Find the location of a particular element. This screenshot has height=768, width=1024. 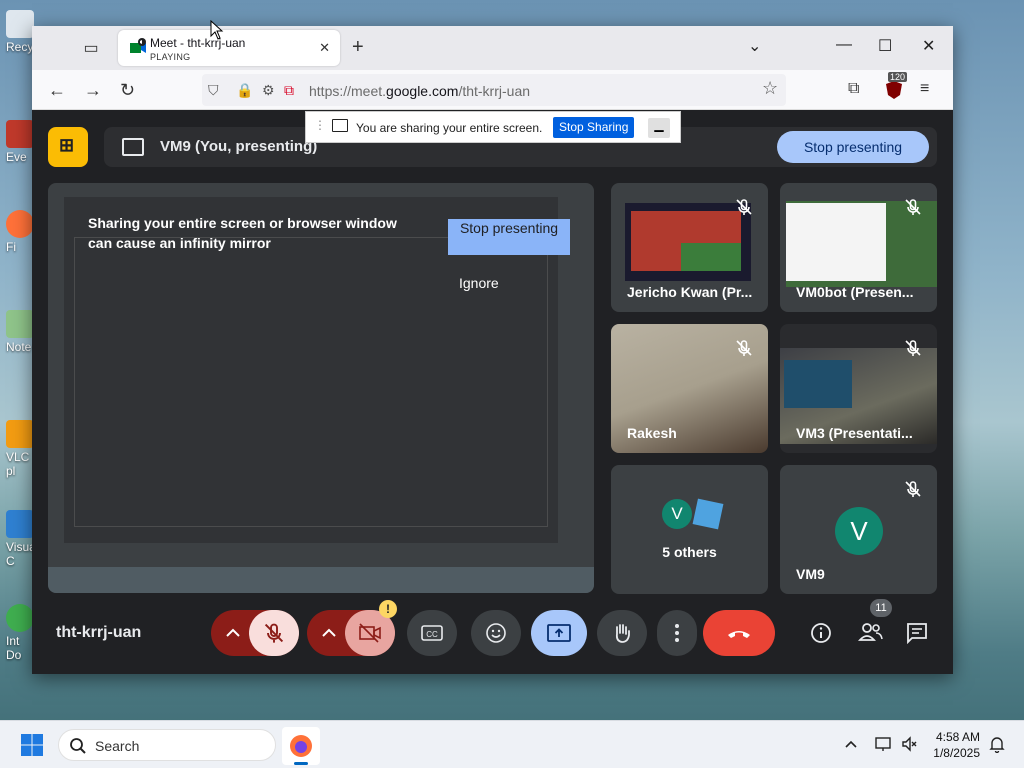

close-window-icon: ✕ is located at coordinates (928, 46).